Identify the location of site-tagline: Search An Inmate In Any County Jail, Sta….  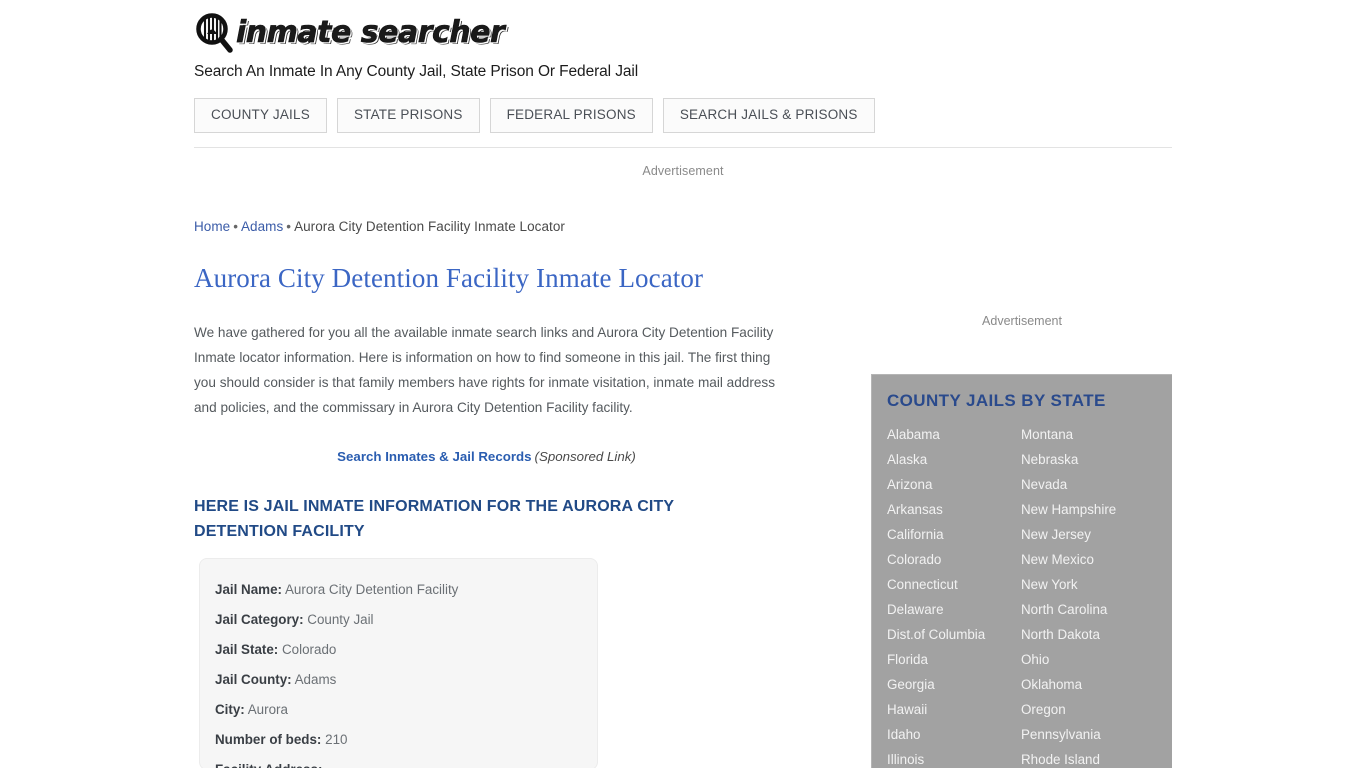
(416, 71).